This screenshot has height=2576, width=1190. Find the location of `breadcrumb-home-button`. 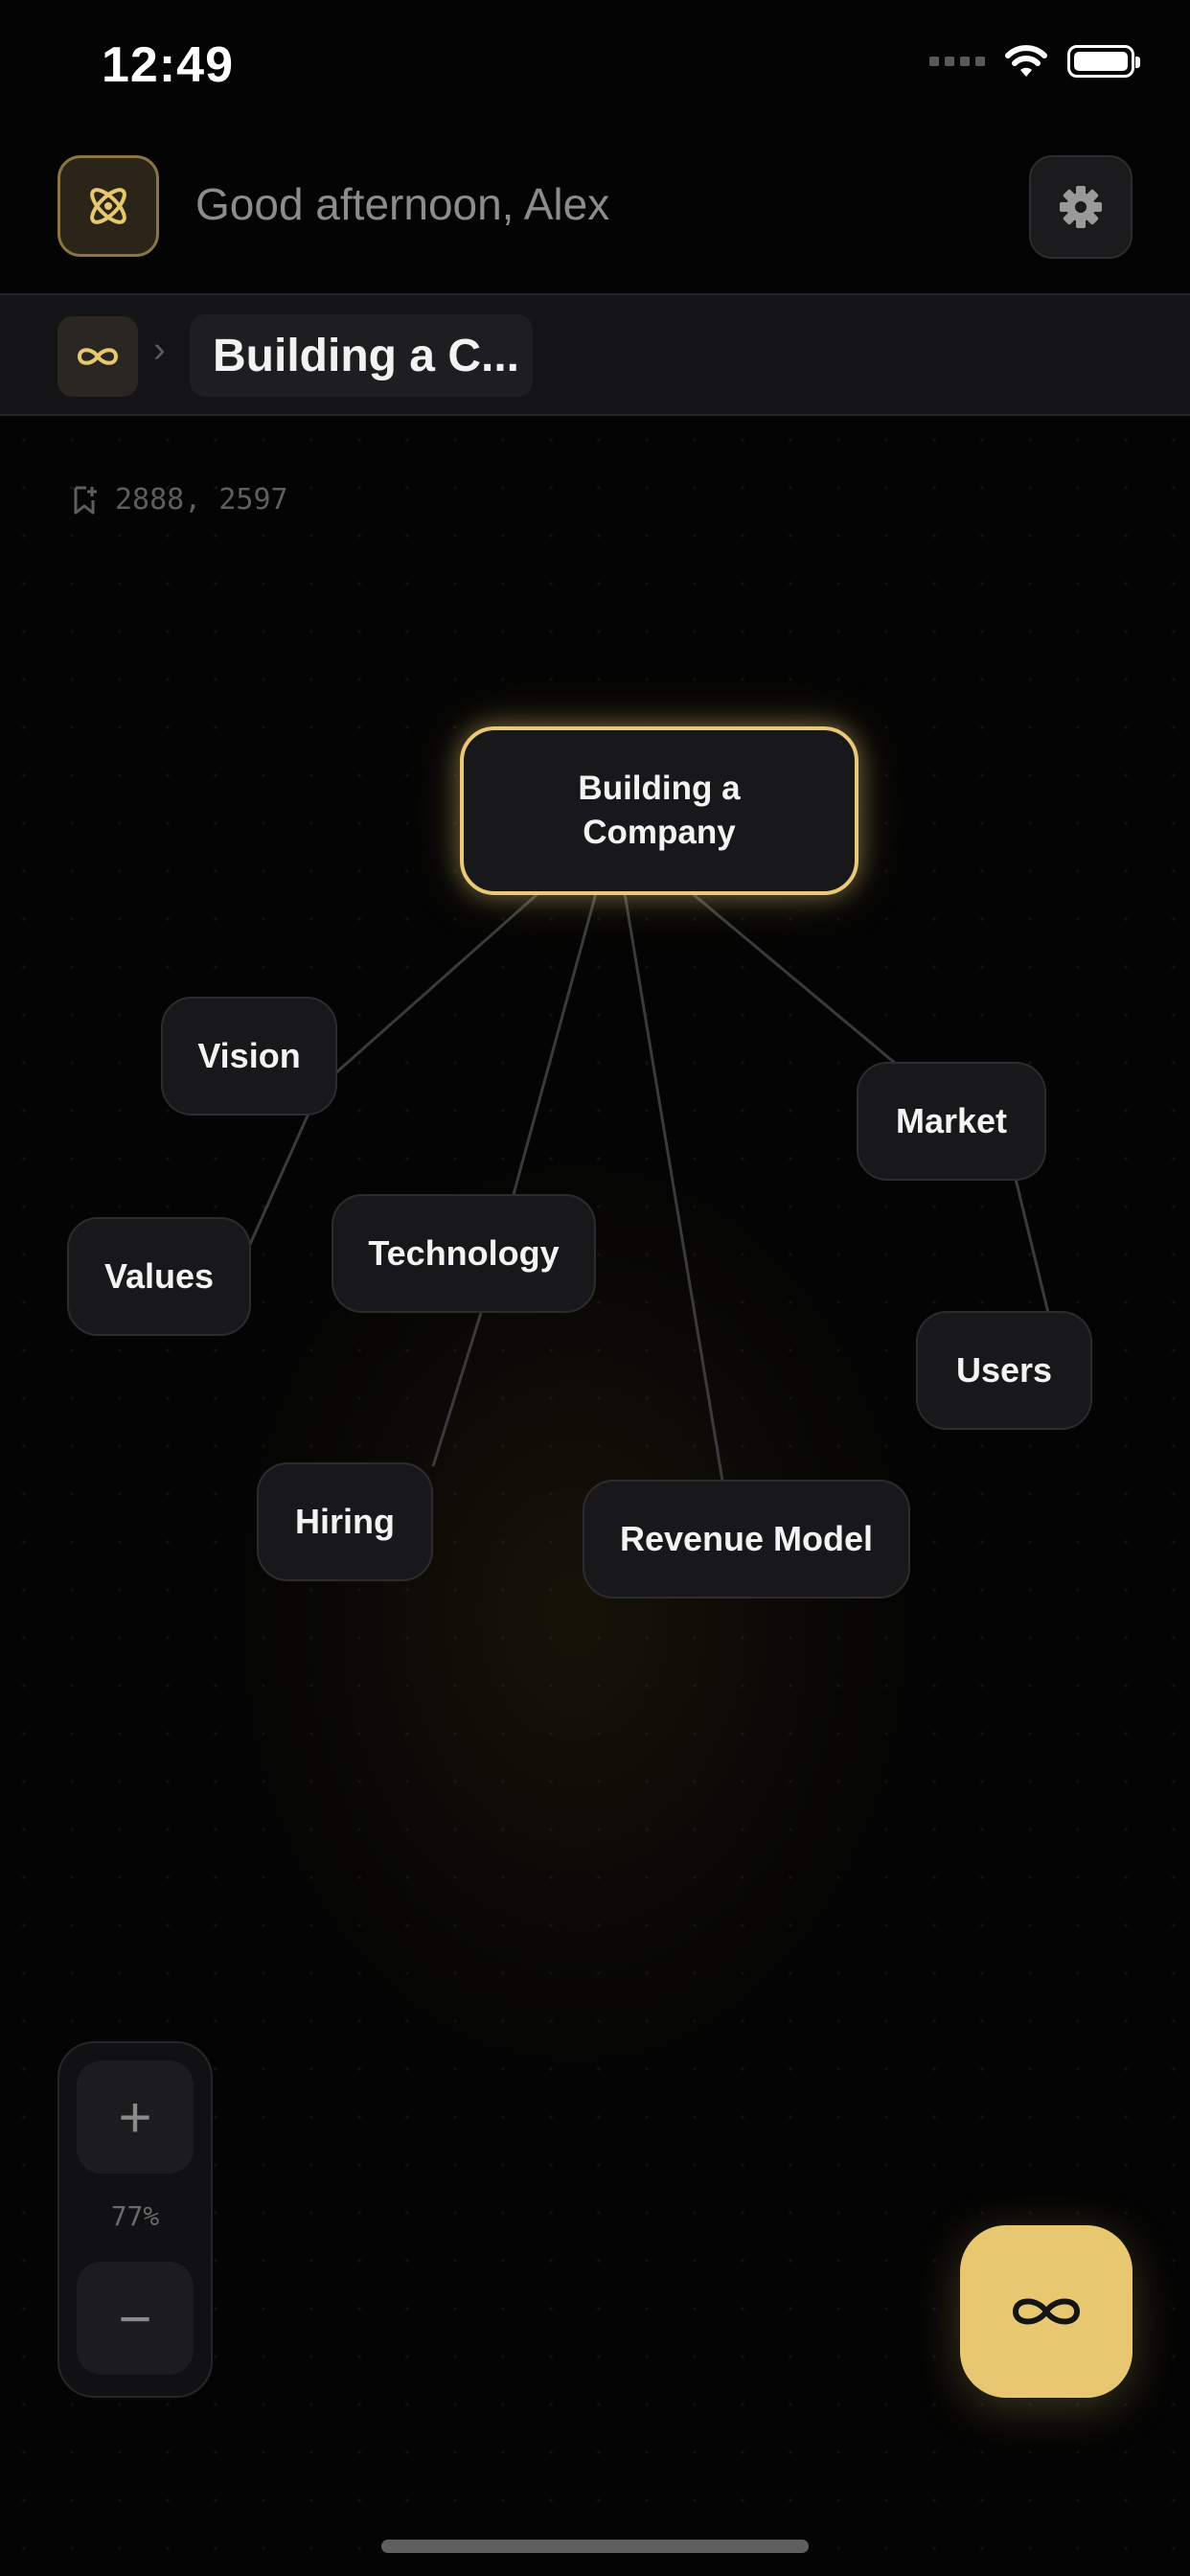

breadcrumb-home-button is located at coordinates (97, 356).